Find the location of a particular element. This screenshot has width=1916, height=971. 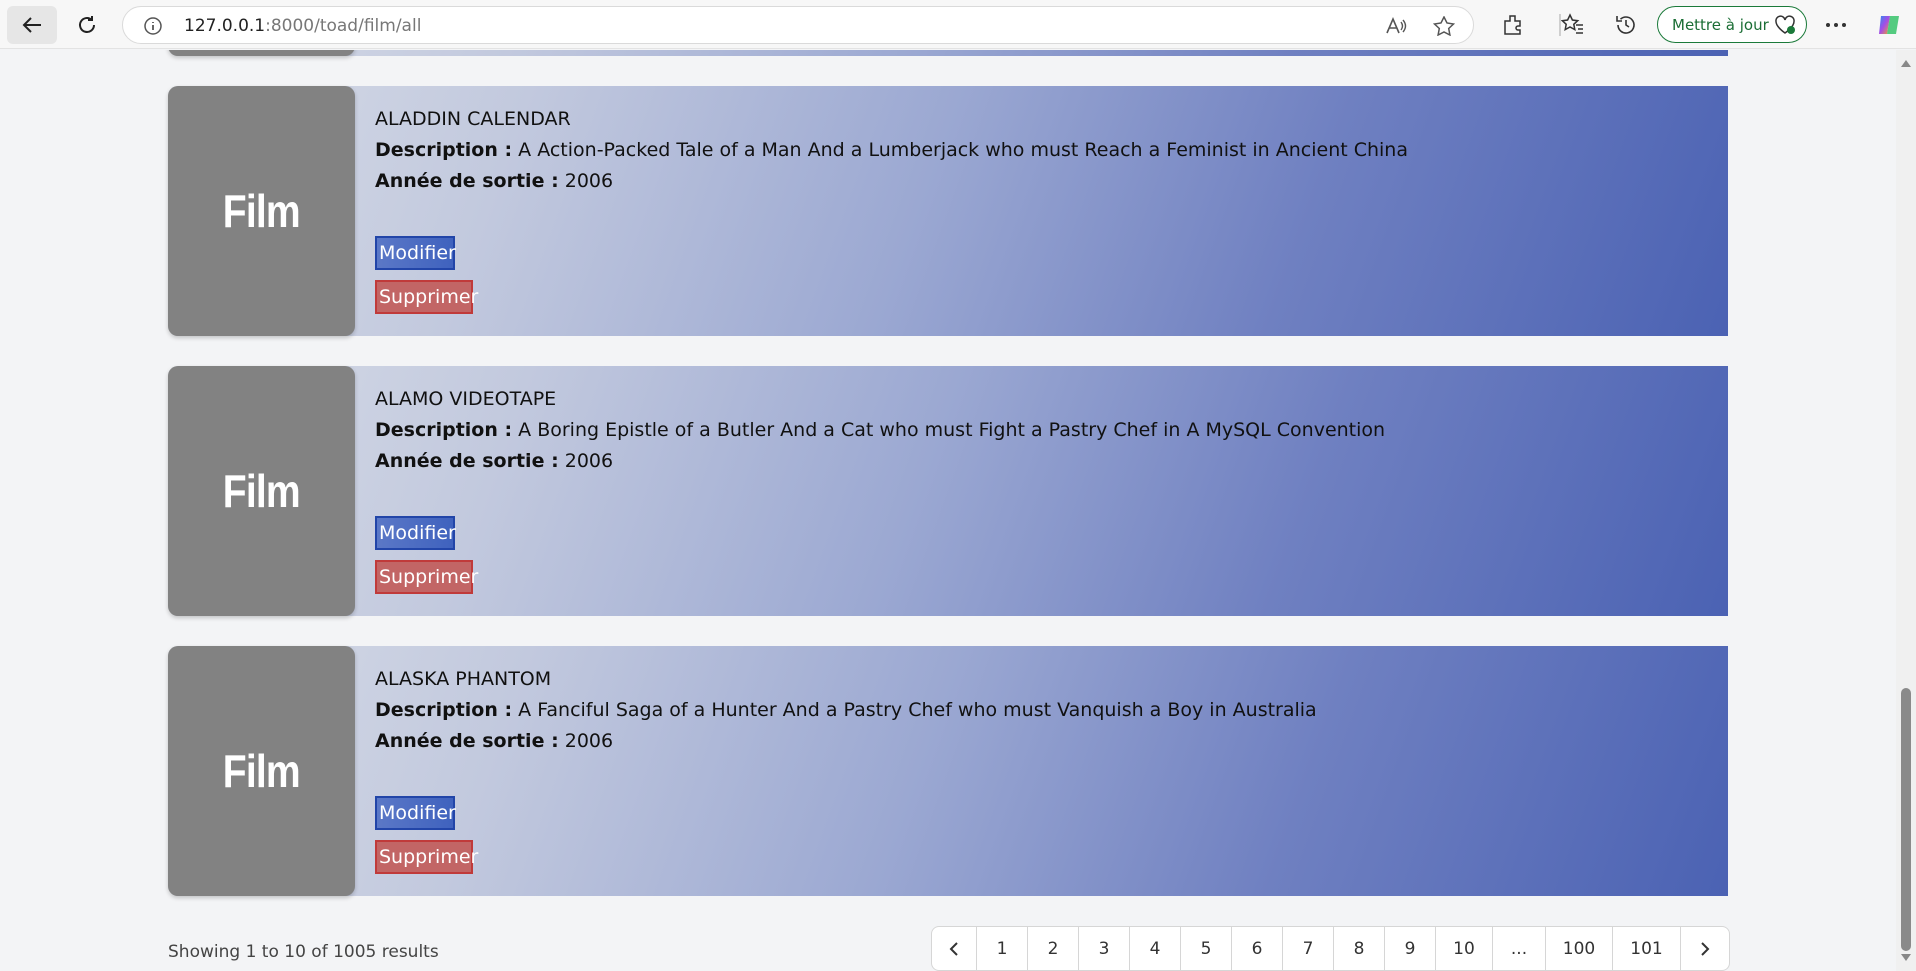

page-button-8: 8 is located at coordinates (1359, 948).